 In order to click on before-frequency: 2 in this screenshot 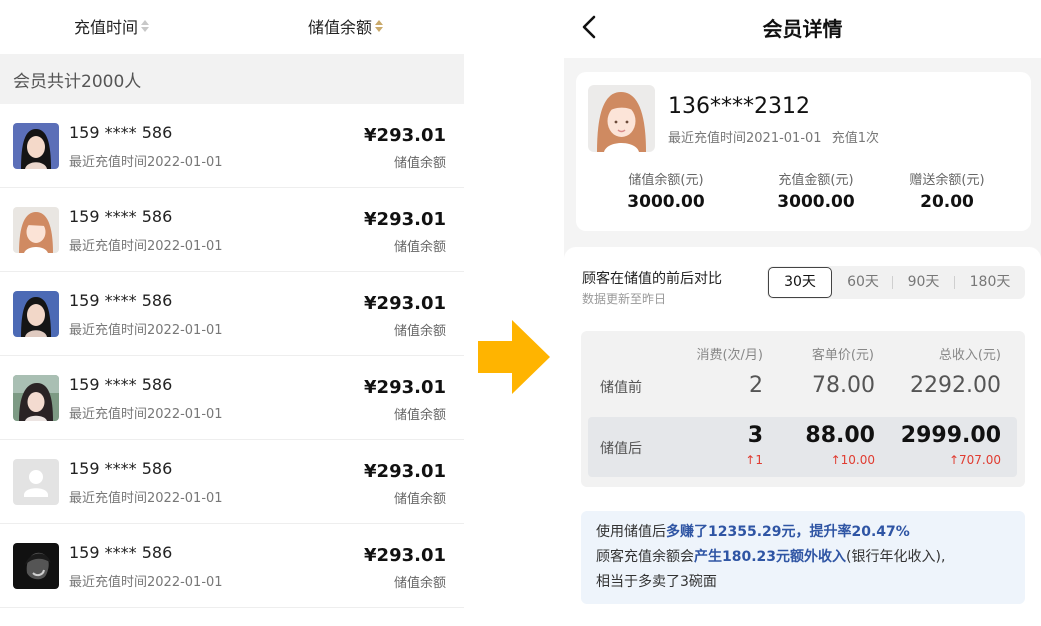, I will do `click(756, 385)`.